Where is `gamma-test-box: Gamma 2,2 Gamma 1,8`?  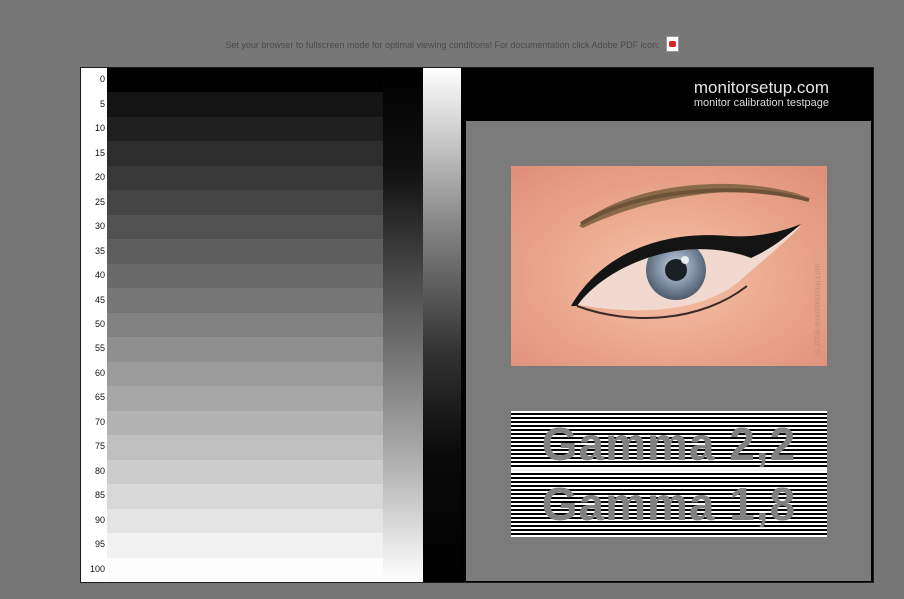 gamma-test-box: Gamma 2,2 Gamma 1,8 is located at coordinates (669, 474).